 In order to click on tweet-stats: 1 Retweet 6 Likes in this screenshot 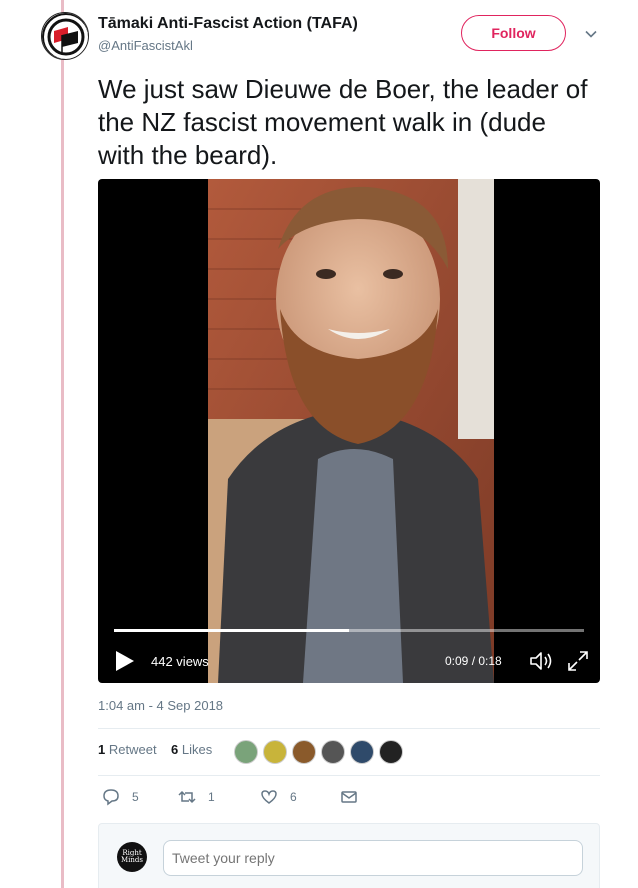, I will do `click(155, 749)`.